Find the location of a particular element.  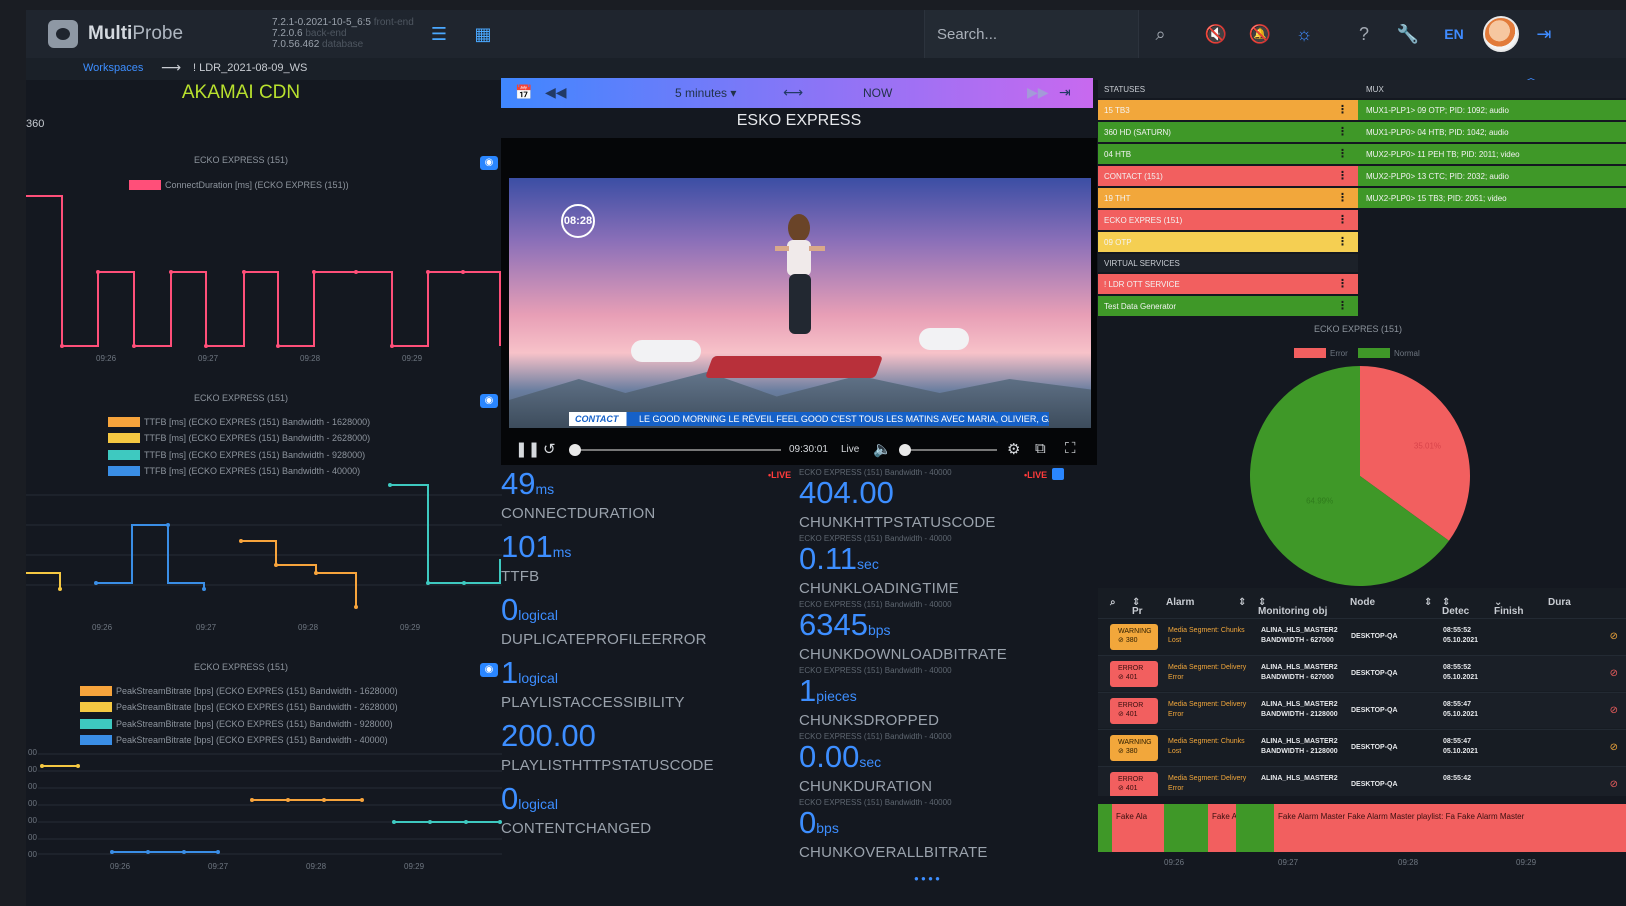

chart1-visibility-eye-icon: ◉ is located at coordinates (489, 163).